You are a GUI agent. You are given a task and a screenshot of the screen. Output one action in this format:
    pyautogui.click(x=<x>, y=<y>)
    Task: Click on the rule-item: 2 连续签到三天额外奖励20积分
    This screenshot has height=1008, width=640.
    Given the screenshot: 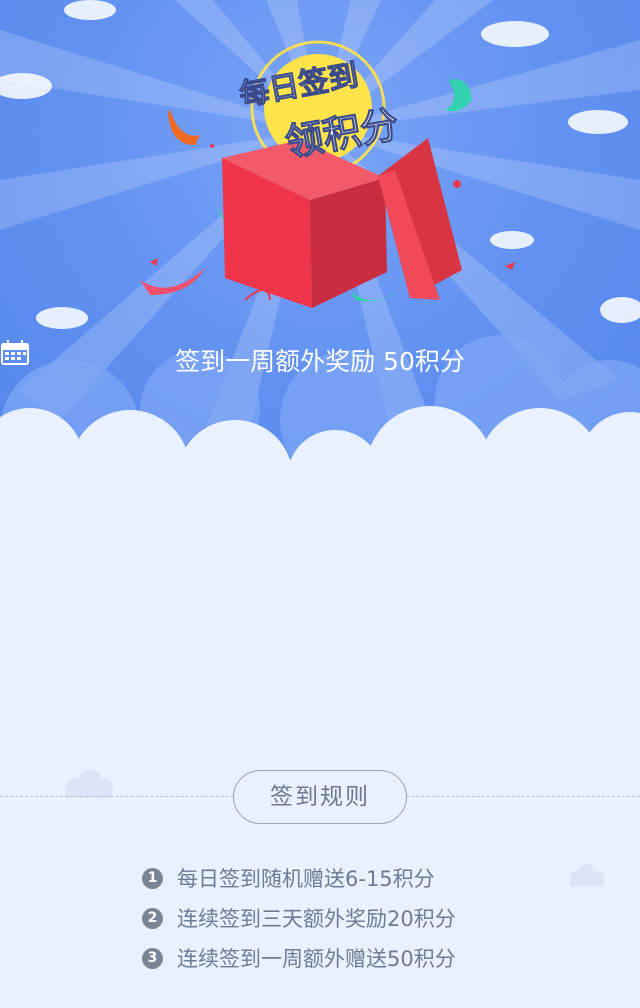 What is the action you would take?
    pyautogui.click(x=299, y=918)
    